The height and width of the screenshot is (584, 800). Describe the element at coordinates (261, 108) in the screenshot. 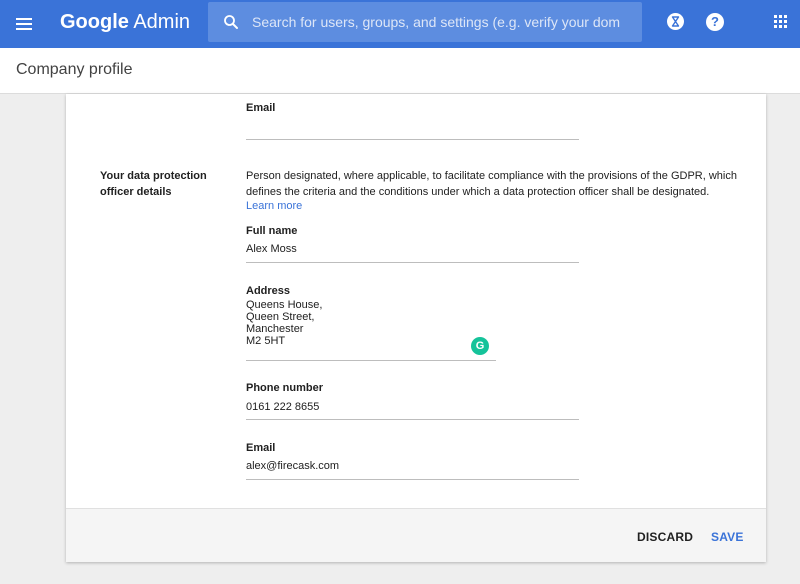

I see `top-email-label: Email` at that location.